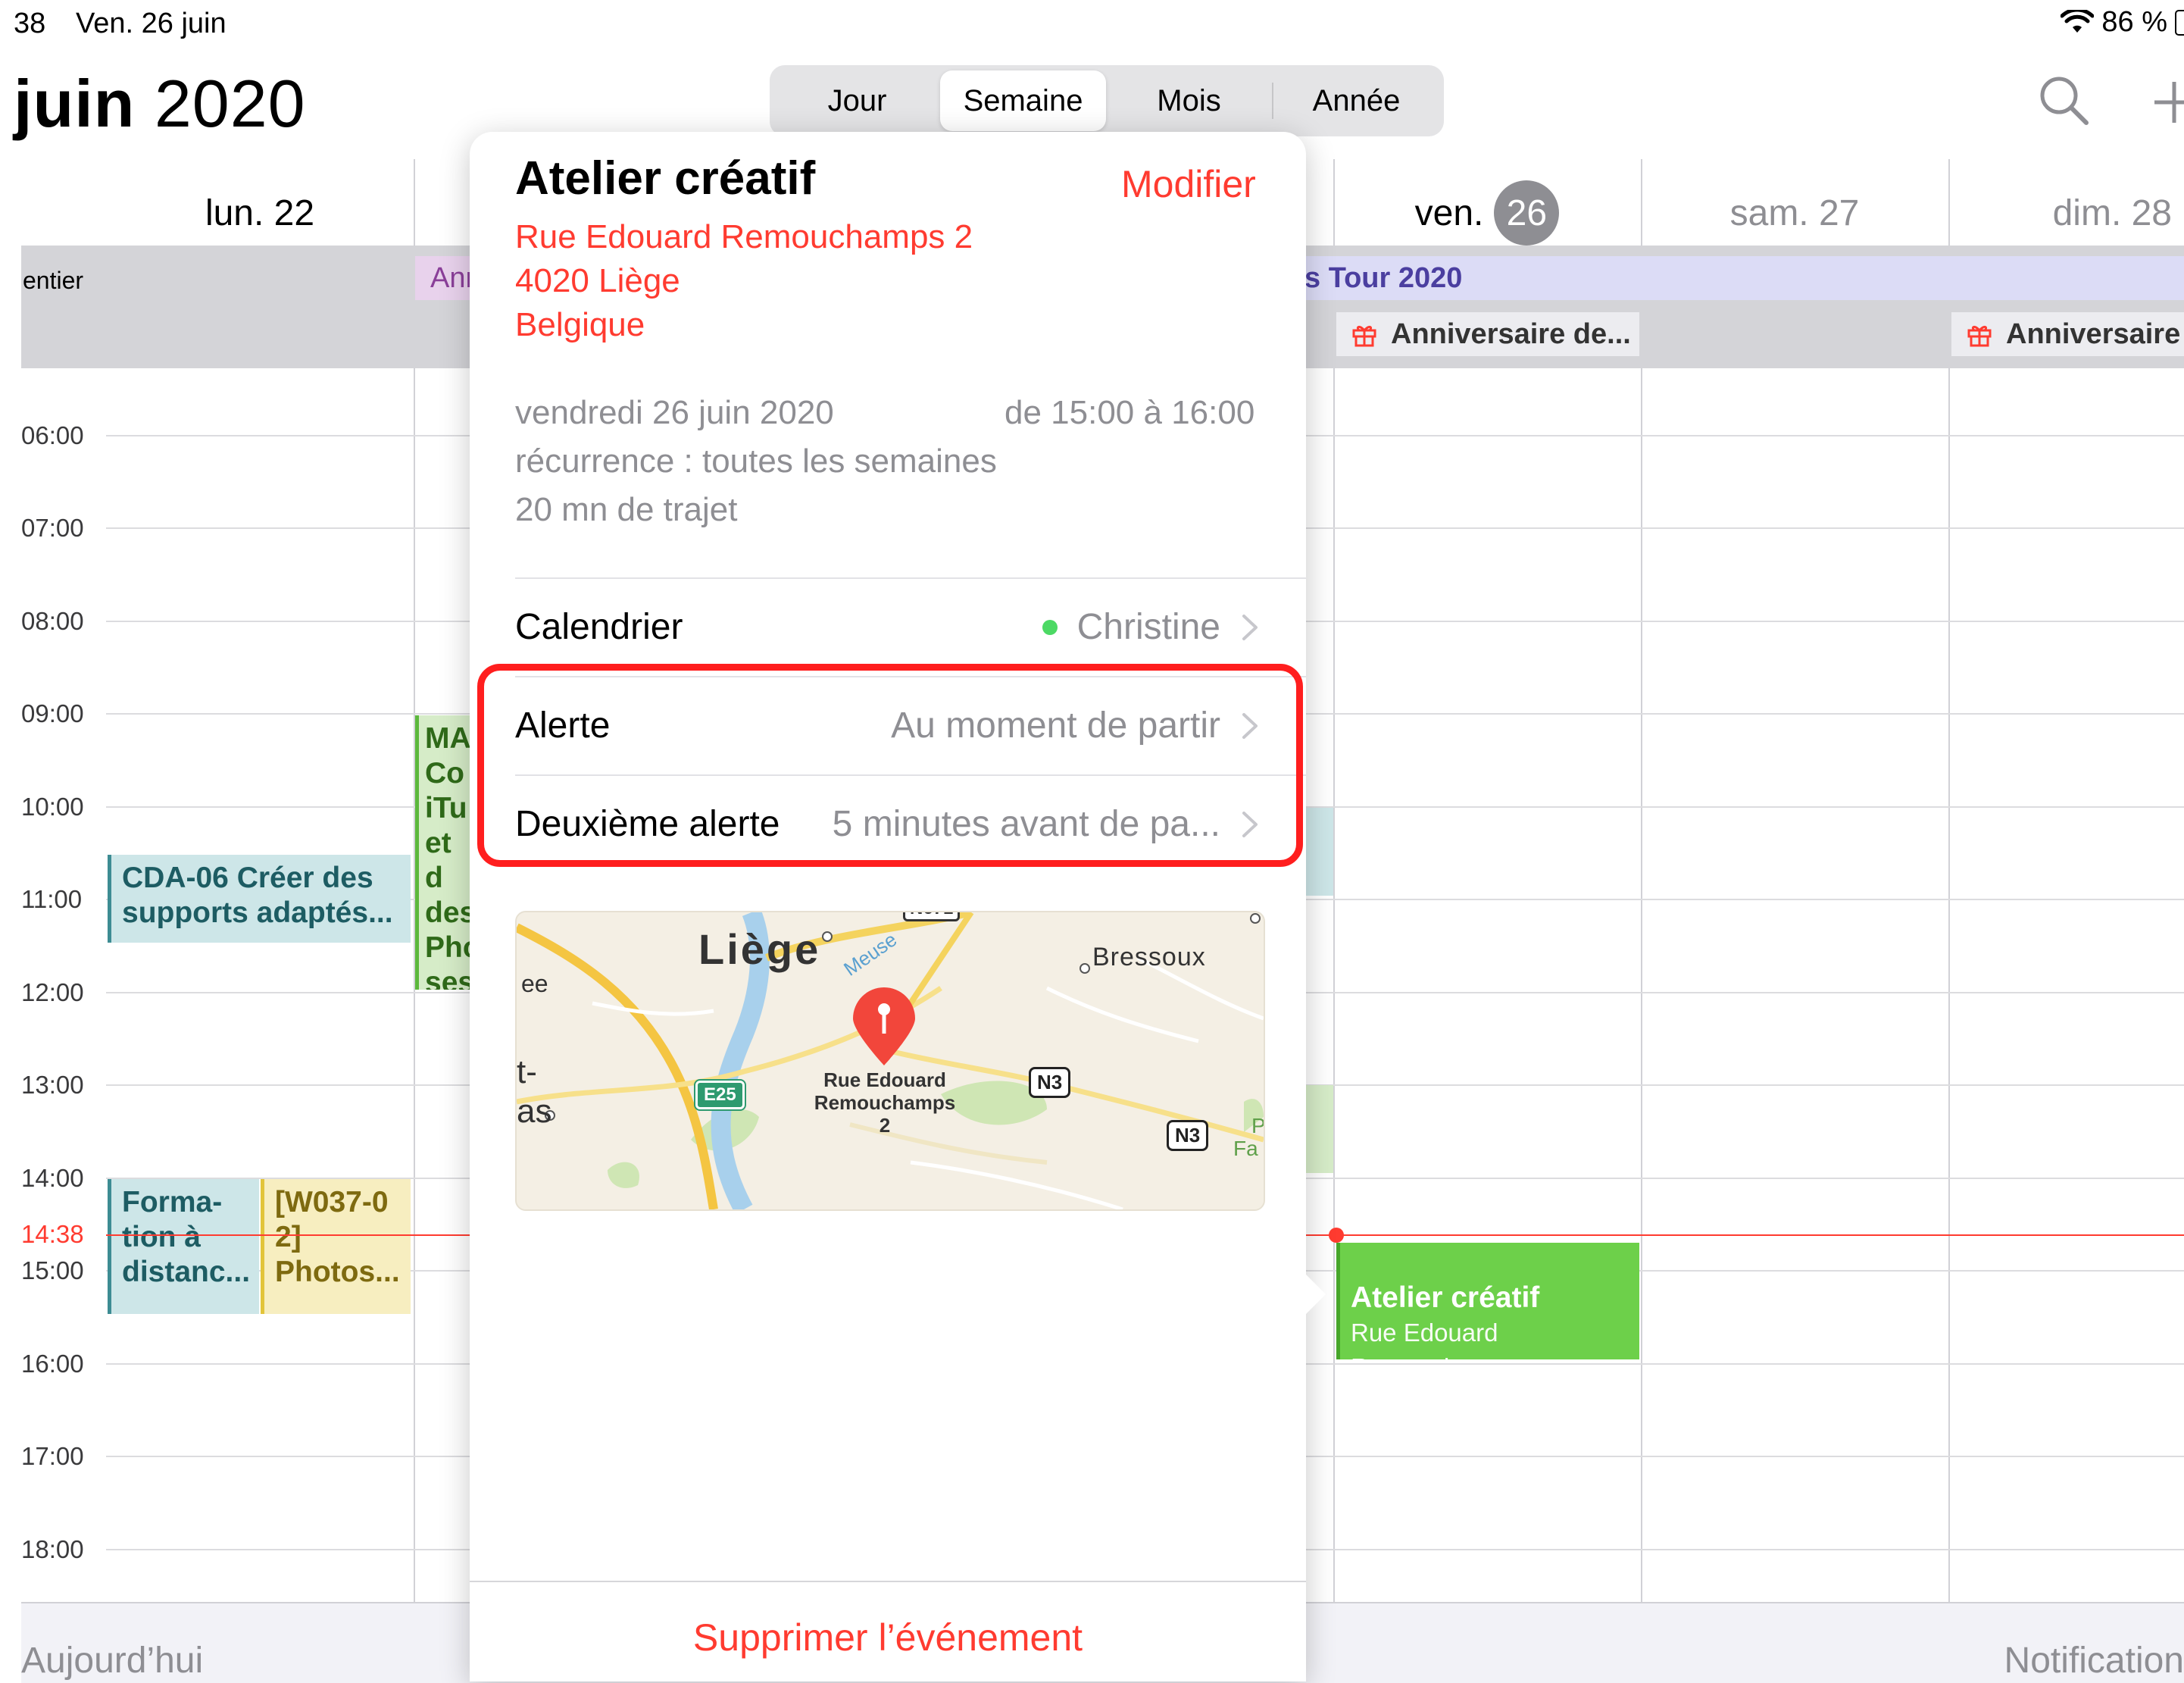  What do you see at coordinates (884, 1026) in the screenshot?
I see `location-pin-icon` at bounding box center [884, 1026].